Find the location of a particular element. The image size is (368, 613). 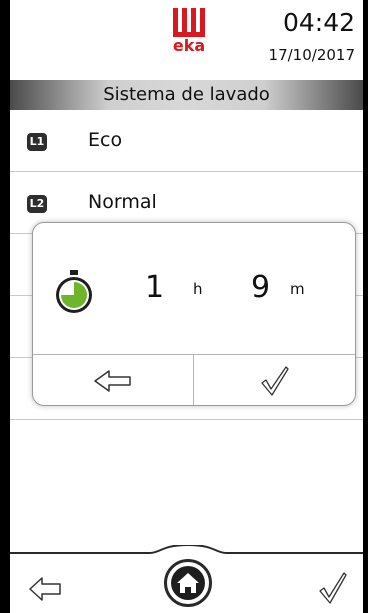

arrow-left-icon is located at coordinates (112, 380).